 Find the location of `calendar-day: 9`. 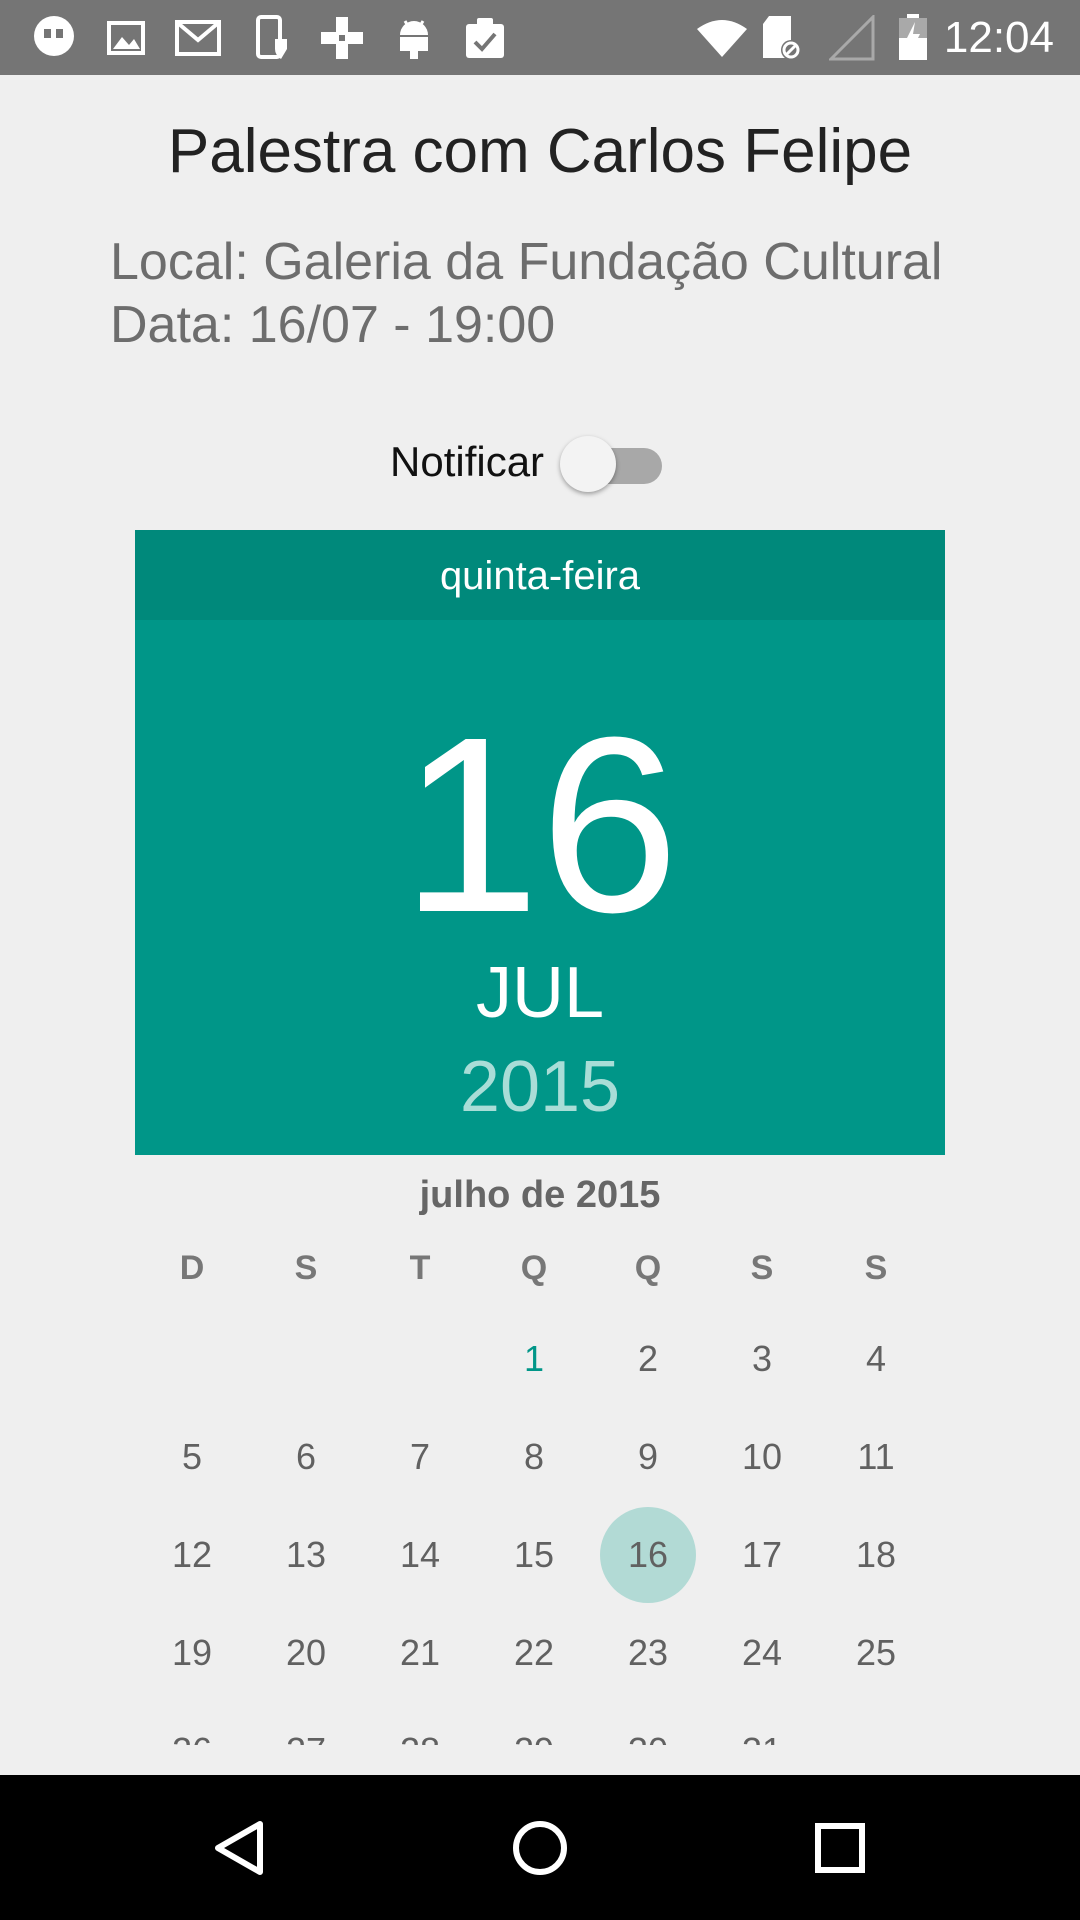

calendar-day: 9 is located at coordinates (648, 1457).